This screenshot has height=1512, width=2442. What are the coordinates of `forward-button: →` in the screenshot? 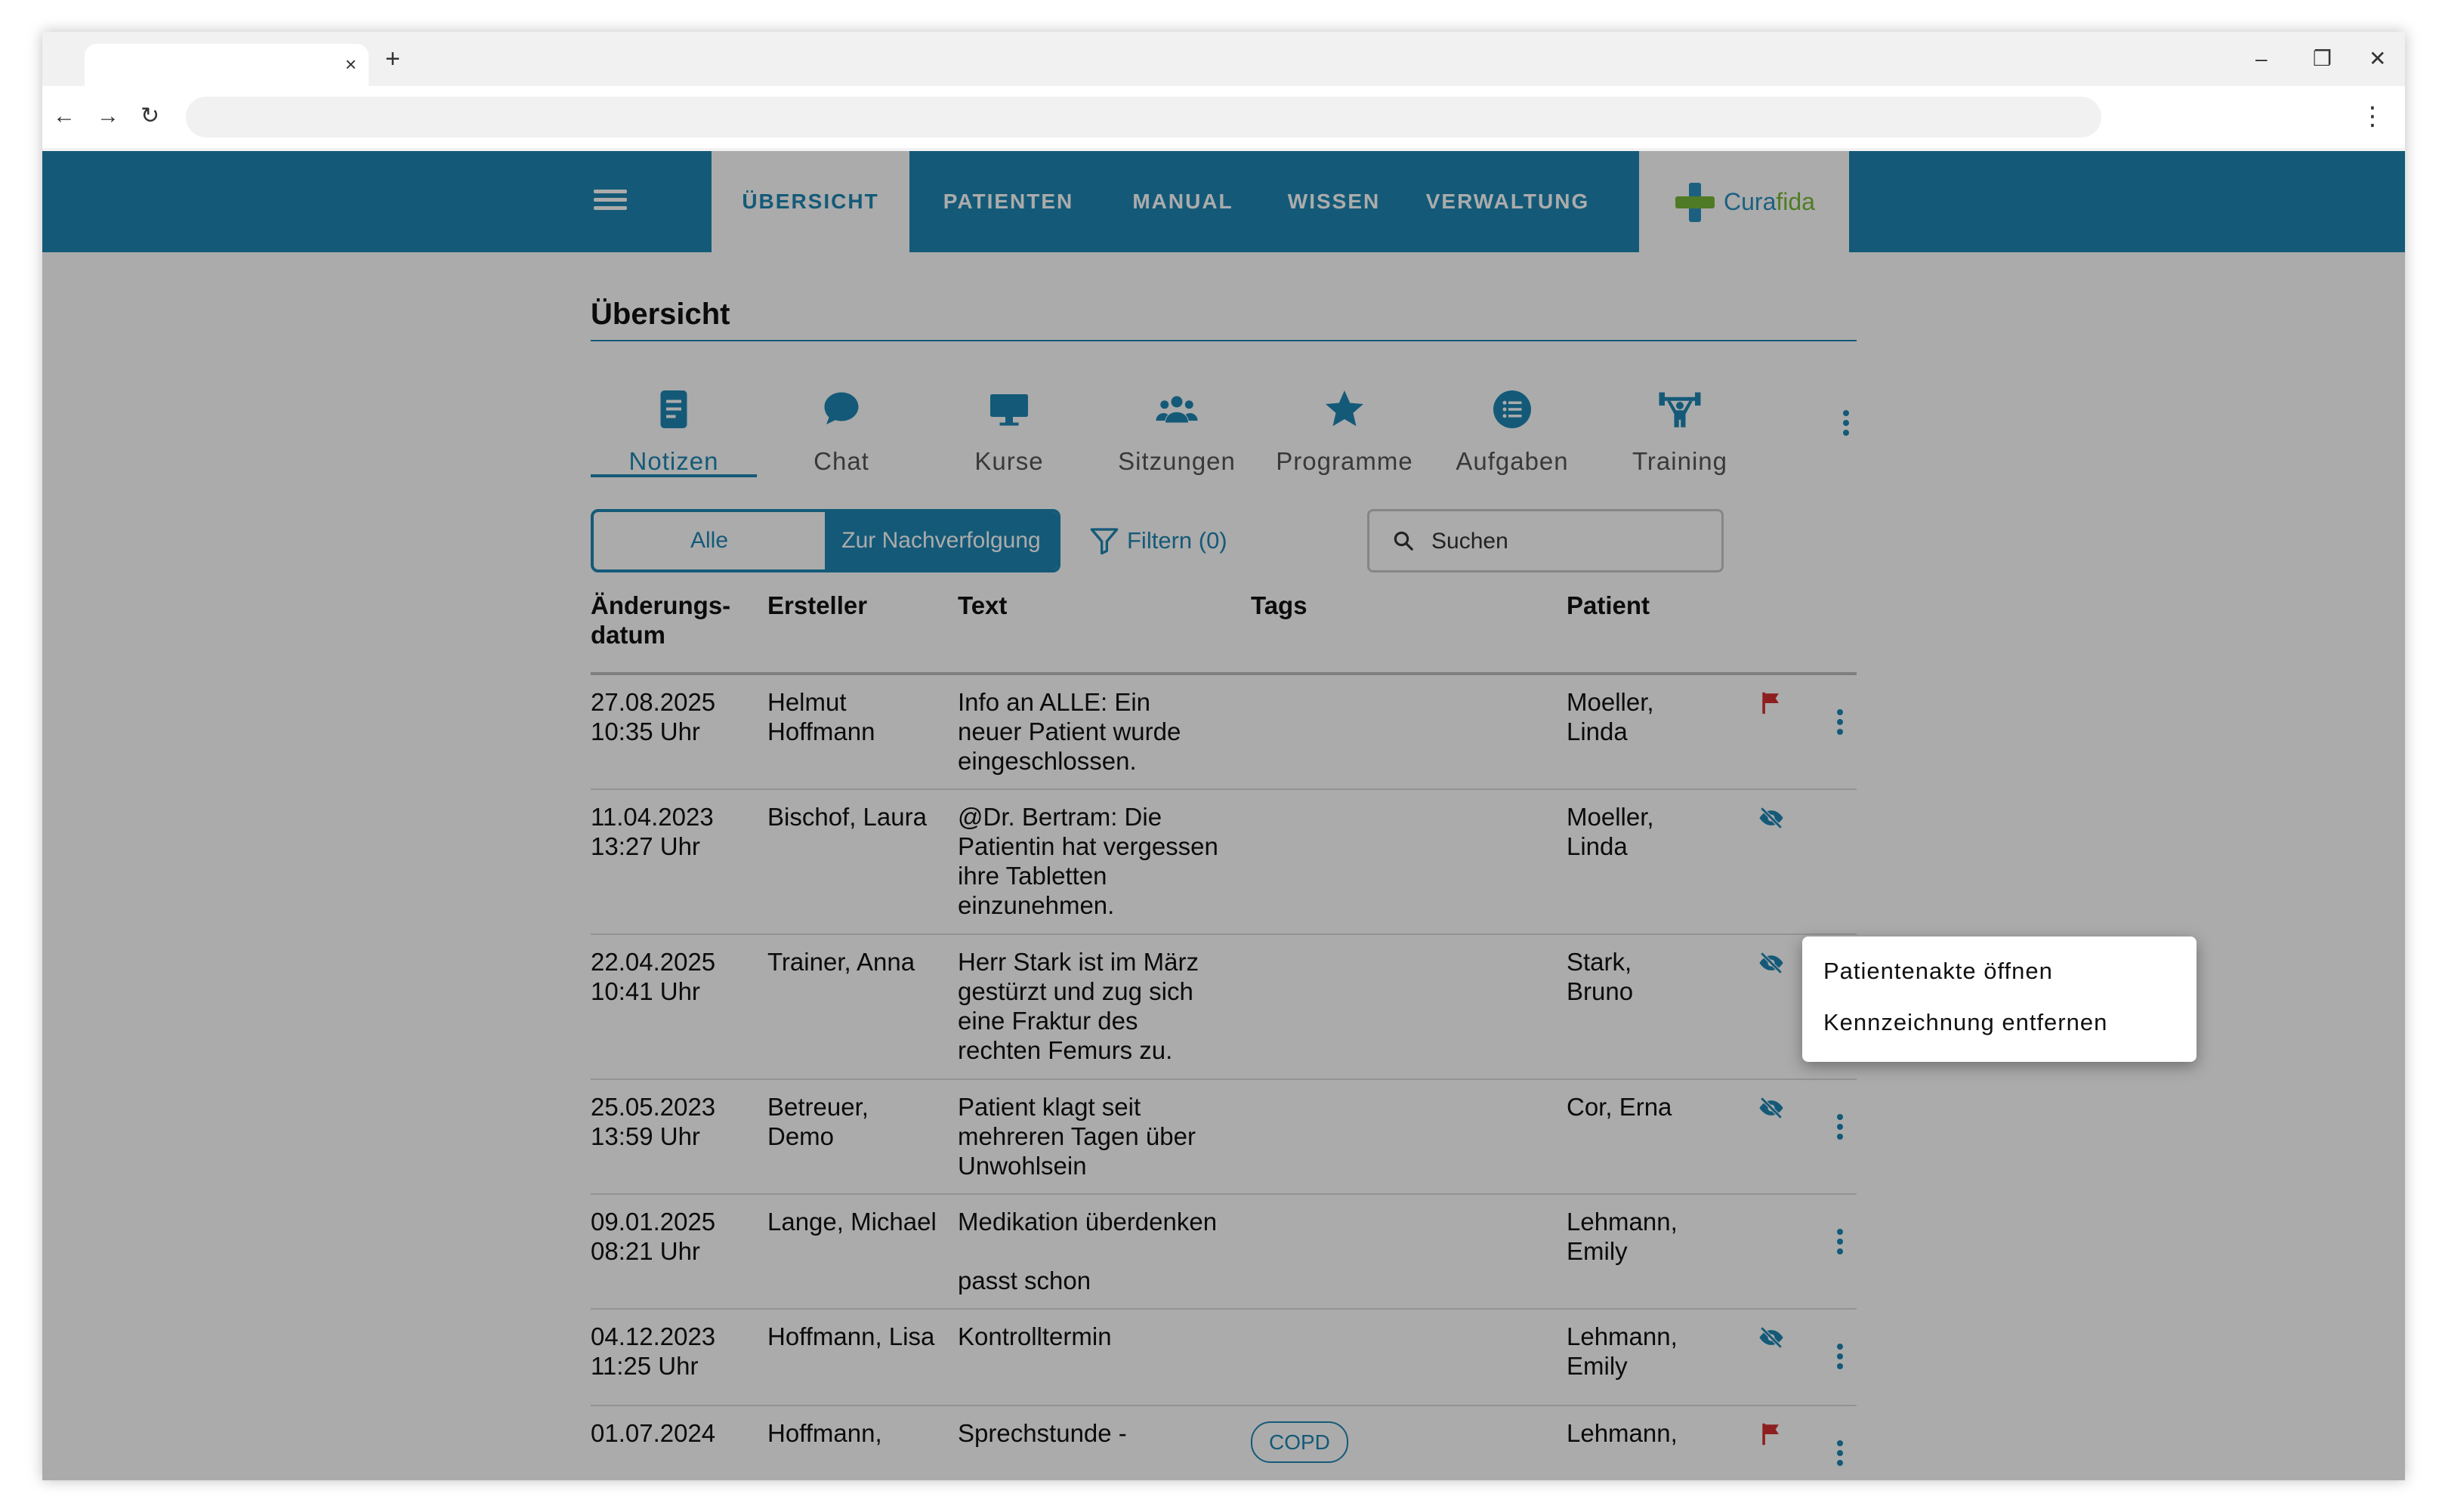 It's located at (108, 116).